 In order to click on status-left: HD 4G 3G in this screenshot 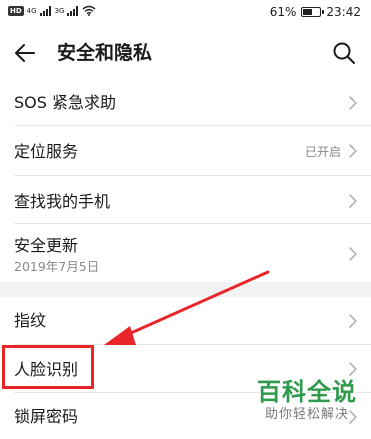, I will do `click(52, 10)`.